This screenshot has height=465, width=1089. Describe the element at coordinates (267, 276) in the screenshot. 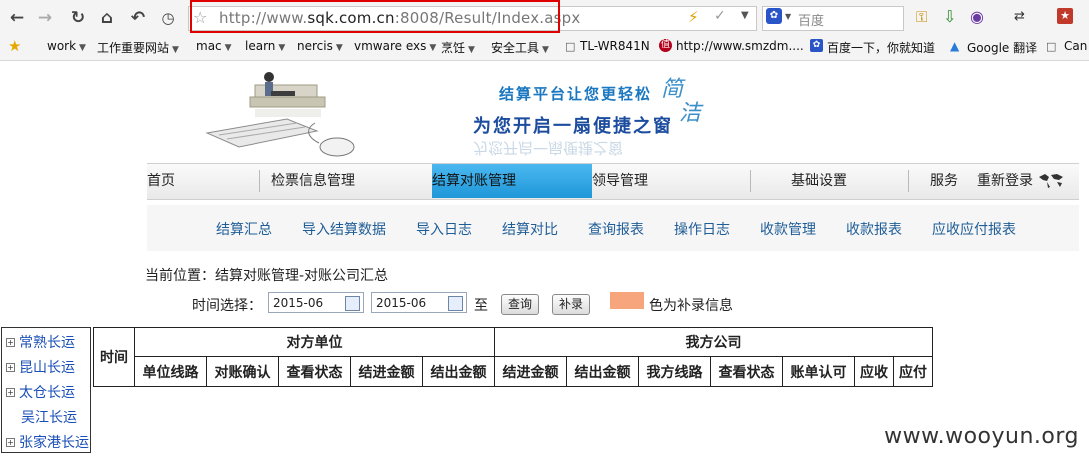

I see `breadcrumb: 当前位置：结算对账管理-对账公司汇总` at that location.